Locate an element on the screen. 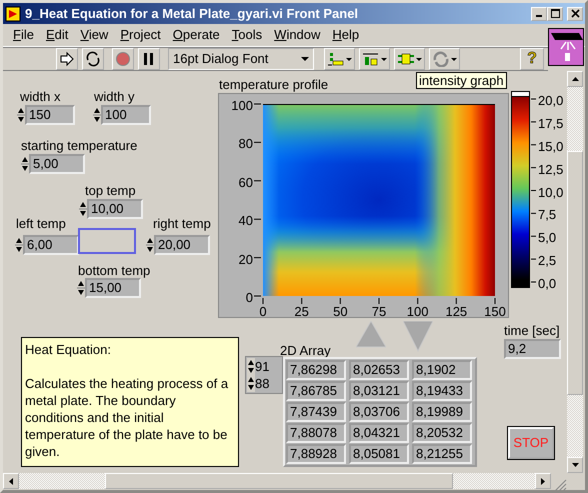  circular-arrows-icon is located at coordinates (93, 59).